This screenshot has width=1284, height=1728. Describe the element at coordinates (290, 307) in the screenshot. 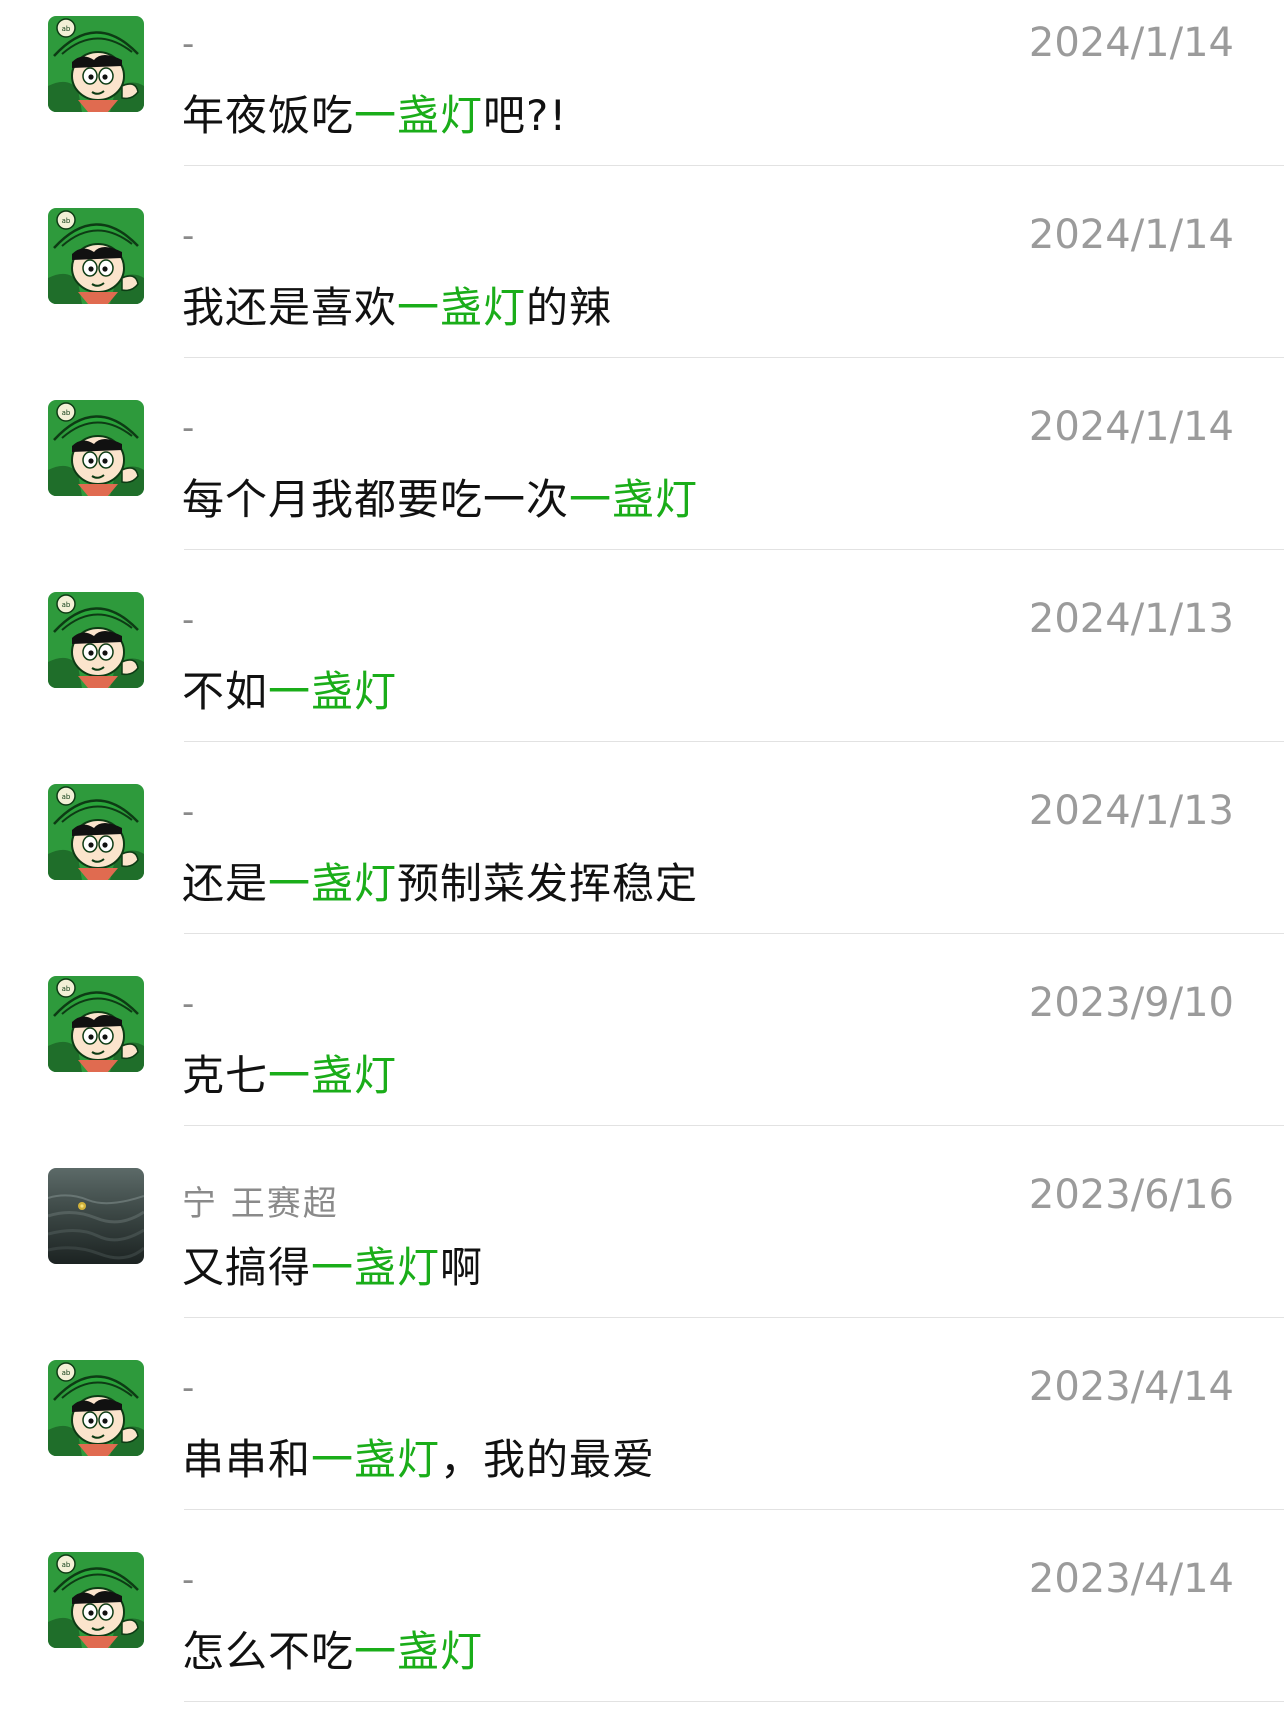

I see `message-text-before: 我还是喜欢` at that location.